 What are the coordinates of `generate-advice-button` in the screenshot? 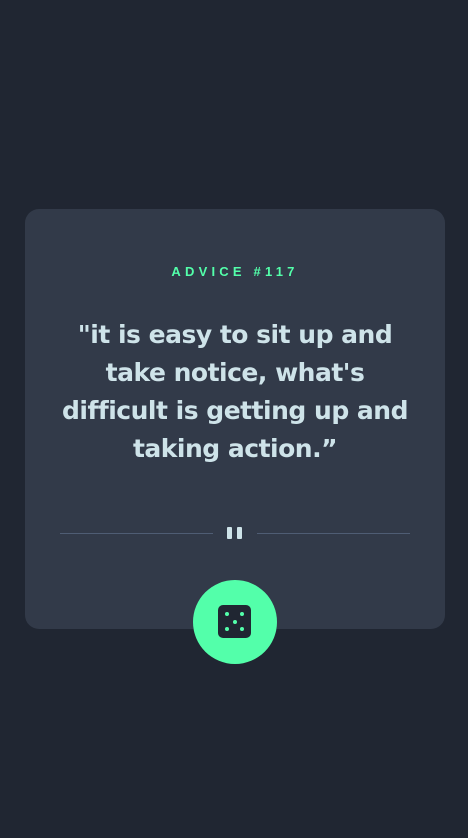 It's located at (235, 622).